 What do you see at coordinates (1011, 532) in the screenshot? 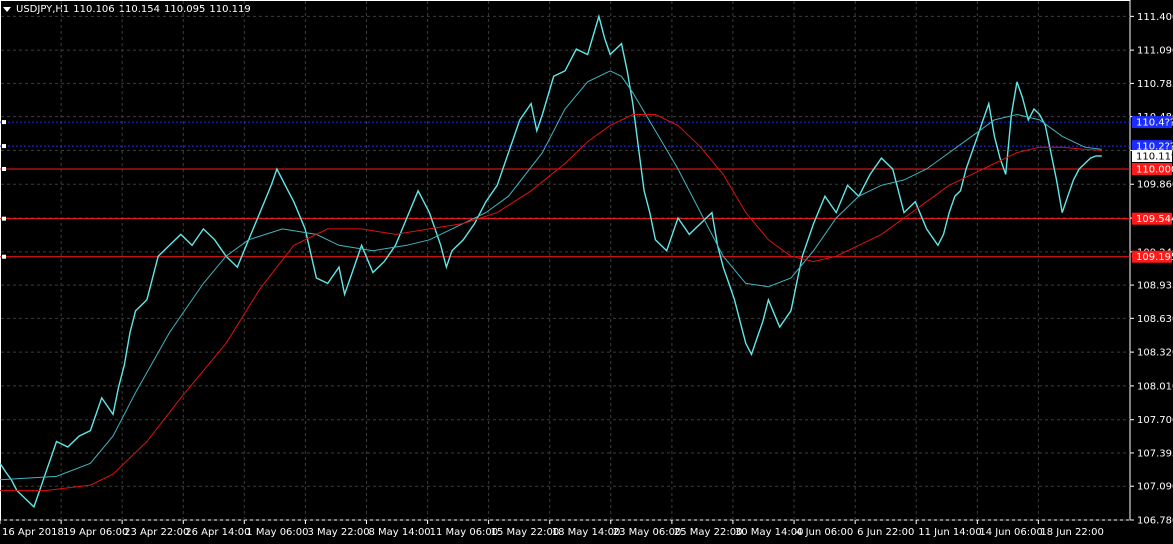
I see `x-tick-label: 14 Jun 06:00` at bounding box center [1011, 532].